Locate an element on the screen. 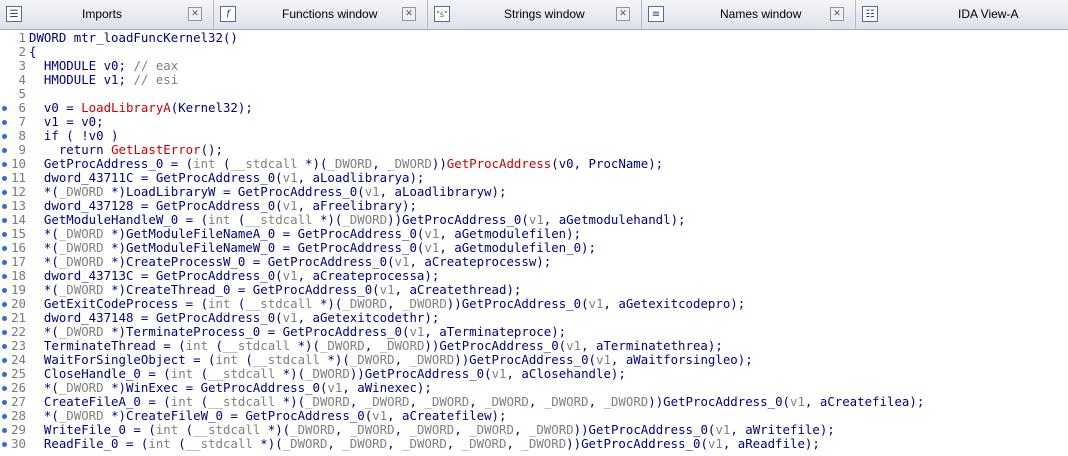  code-token-plain: , aReadfile); is located at coordinates (771, 443).